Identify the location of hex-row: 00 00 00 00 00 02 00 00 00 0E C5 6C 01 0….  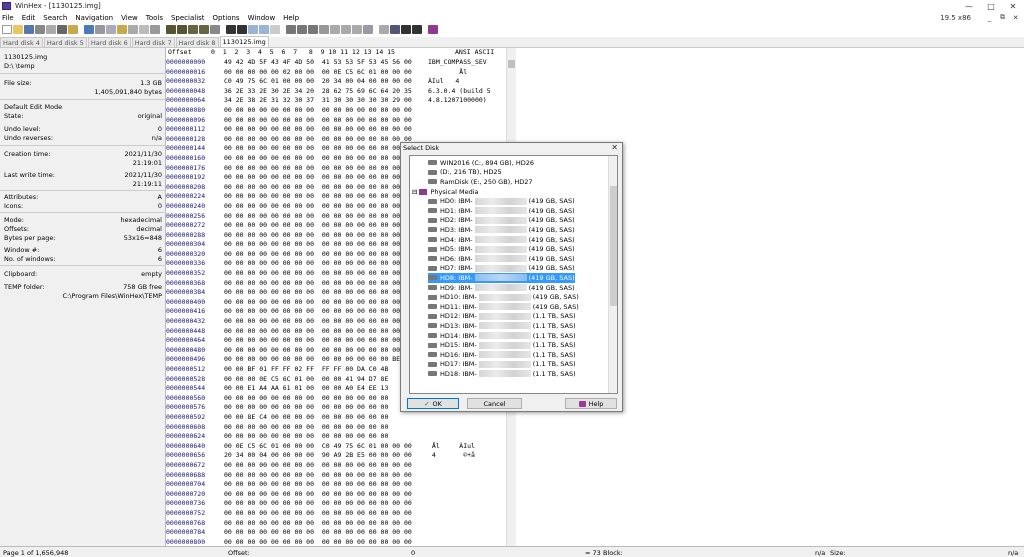
(324, 73).